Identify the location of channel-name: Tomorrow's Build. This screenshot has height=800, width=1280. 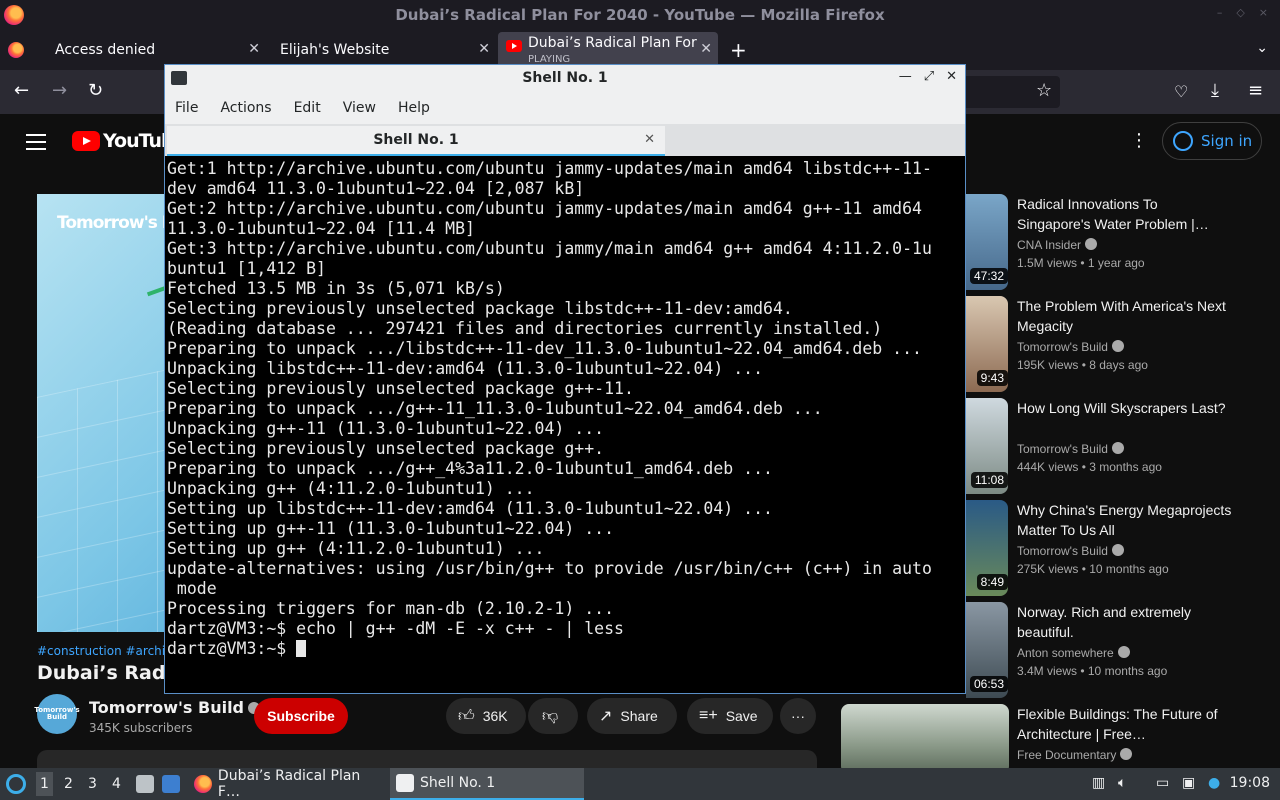
(174, 707).